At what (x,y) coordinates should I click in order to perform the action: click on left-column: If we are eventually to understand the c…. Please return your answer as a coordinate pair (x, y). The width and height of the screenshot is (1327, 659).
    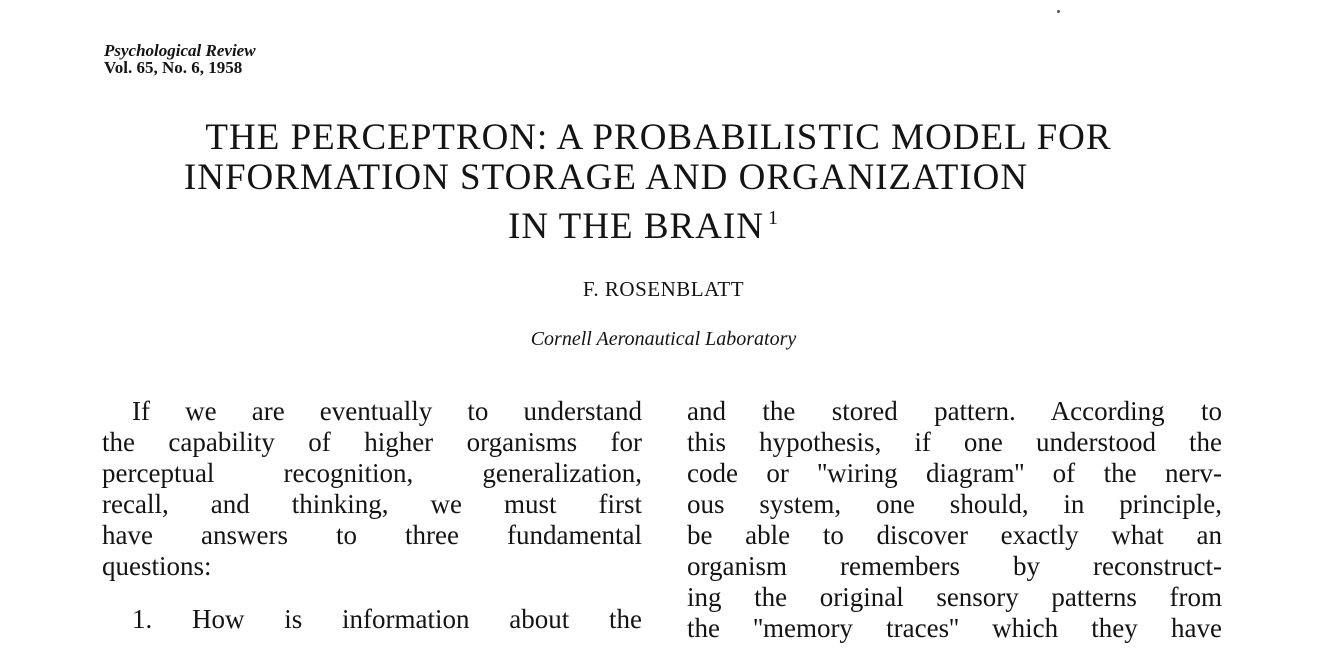
    Looking at the image, I should click on (372, 515).